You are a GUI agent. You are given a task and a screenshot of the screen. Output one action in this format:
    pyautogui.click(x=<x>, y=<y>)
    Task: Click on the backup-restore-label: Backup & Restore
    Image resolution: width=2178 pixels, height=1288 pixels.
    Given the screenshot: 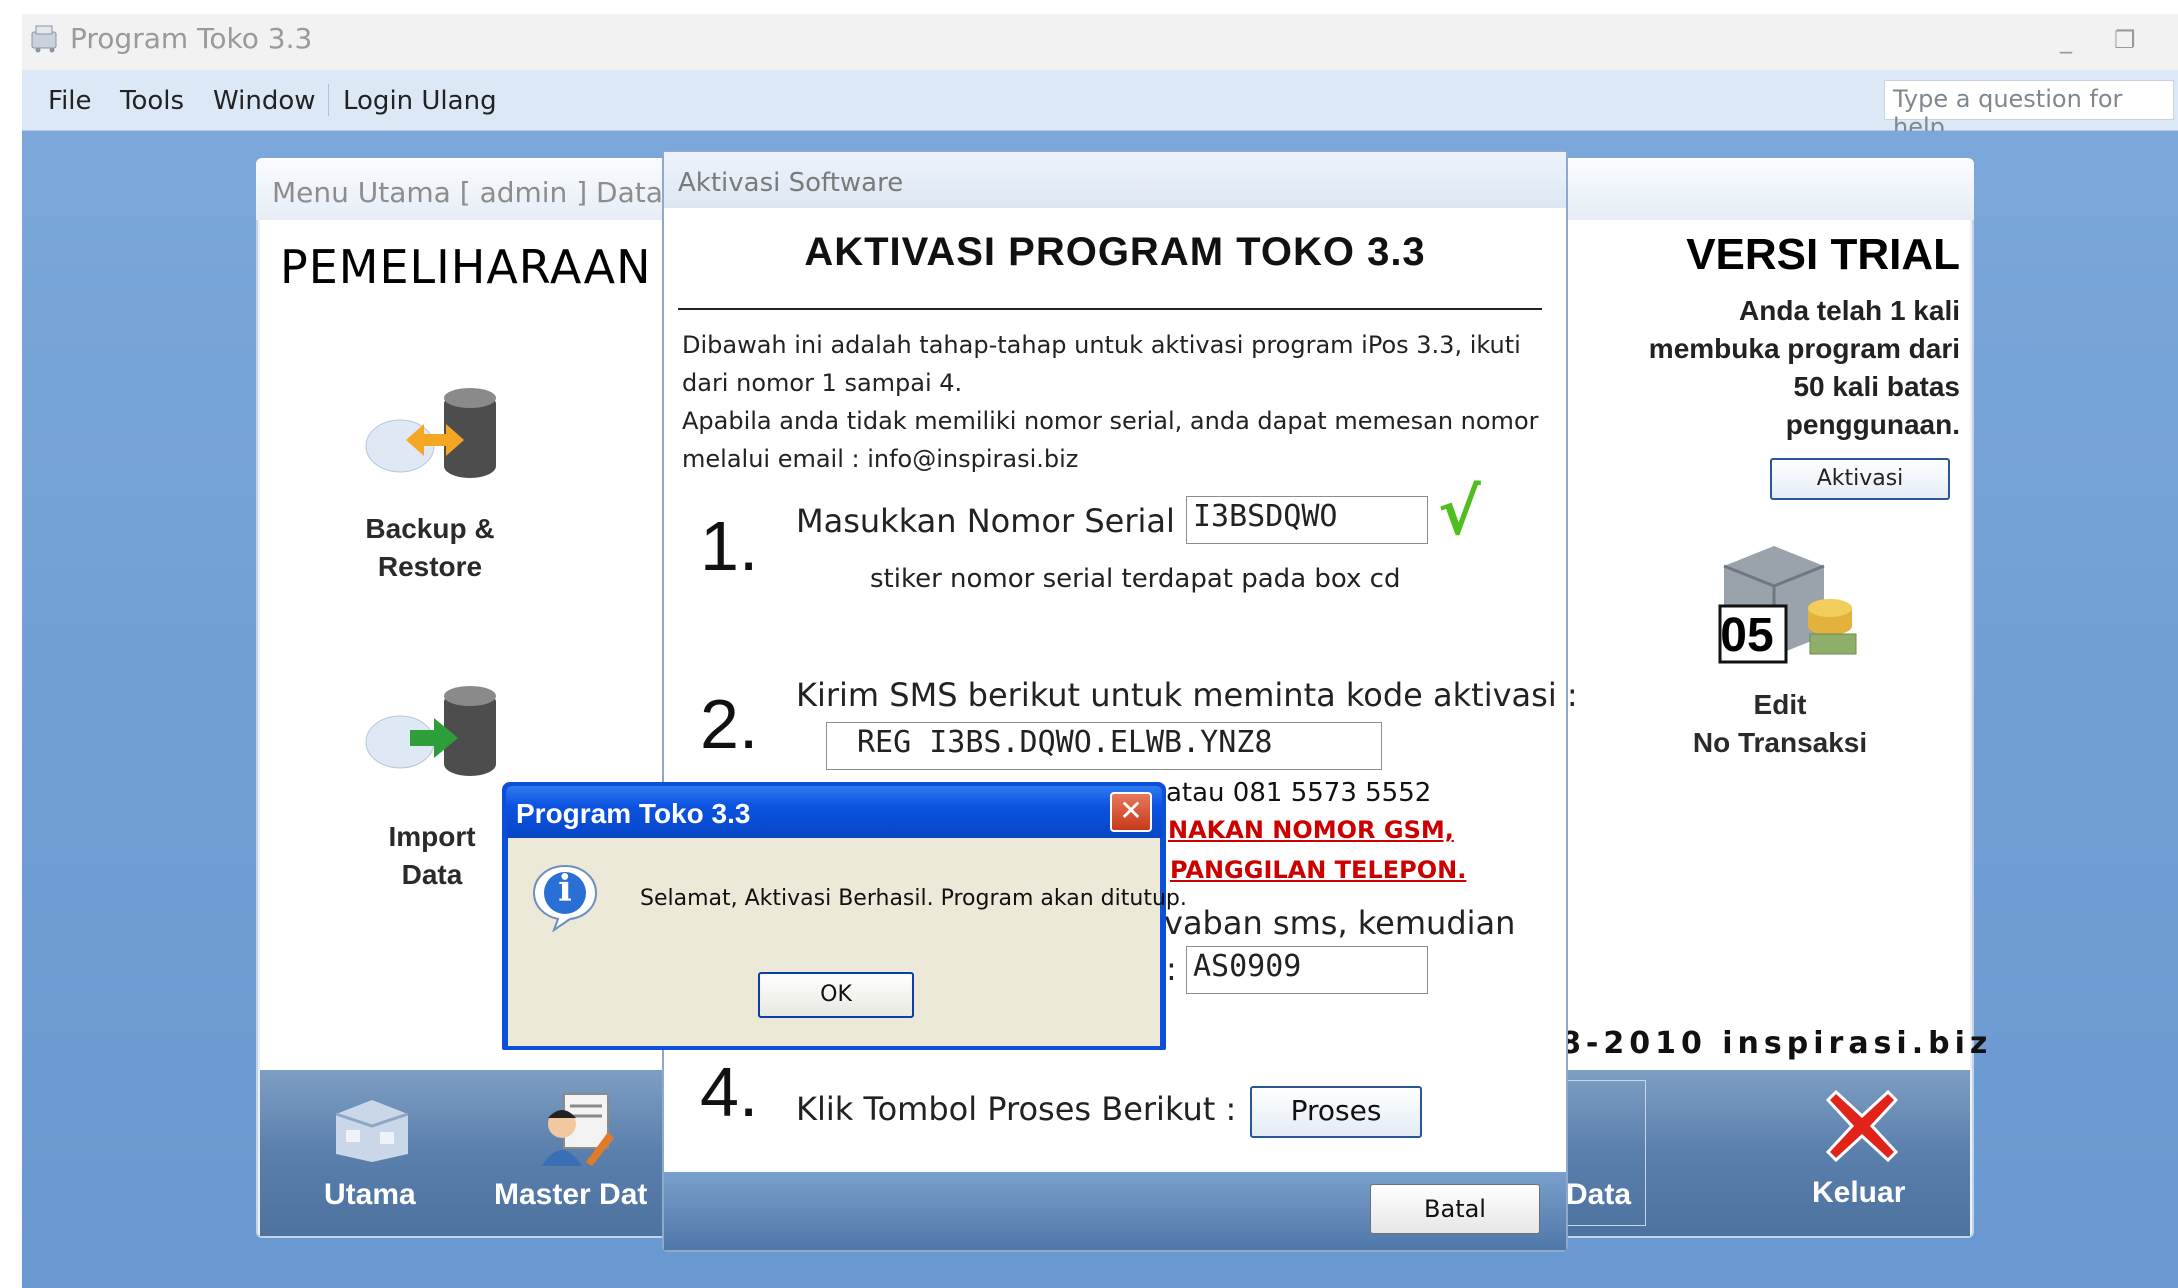 What is the action you would take?
    pyautogui.click(x=430, y=548)
    